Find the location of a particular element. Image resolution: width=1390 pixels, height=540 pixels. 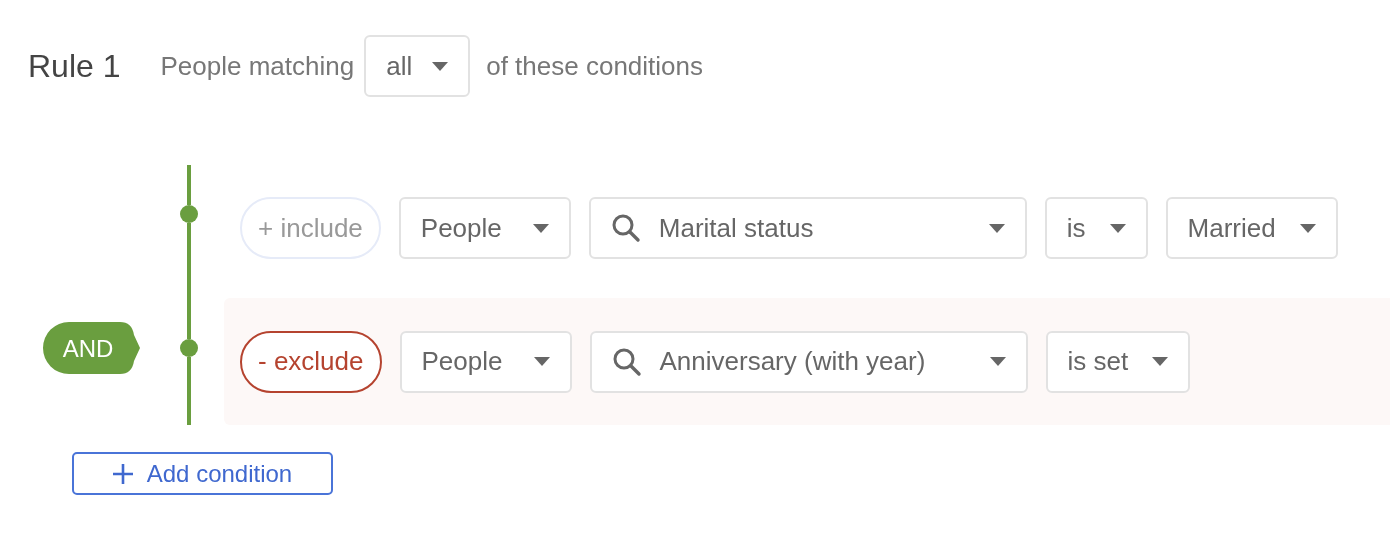

attribute-search-dropdown: Anniversary (with year) is located at coordinates (808, 361).